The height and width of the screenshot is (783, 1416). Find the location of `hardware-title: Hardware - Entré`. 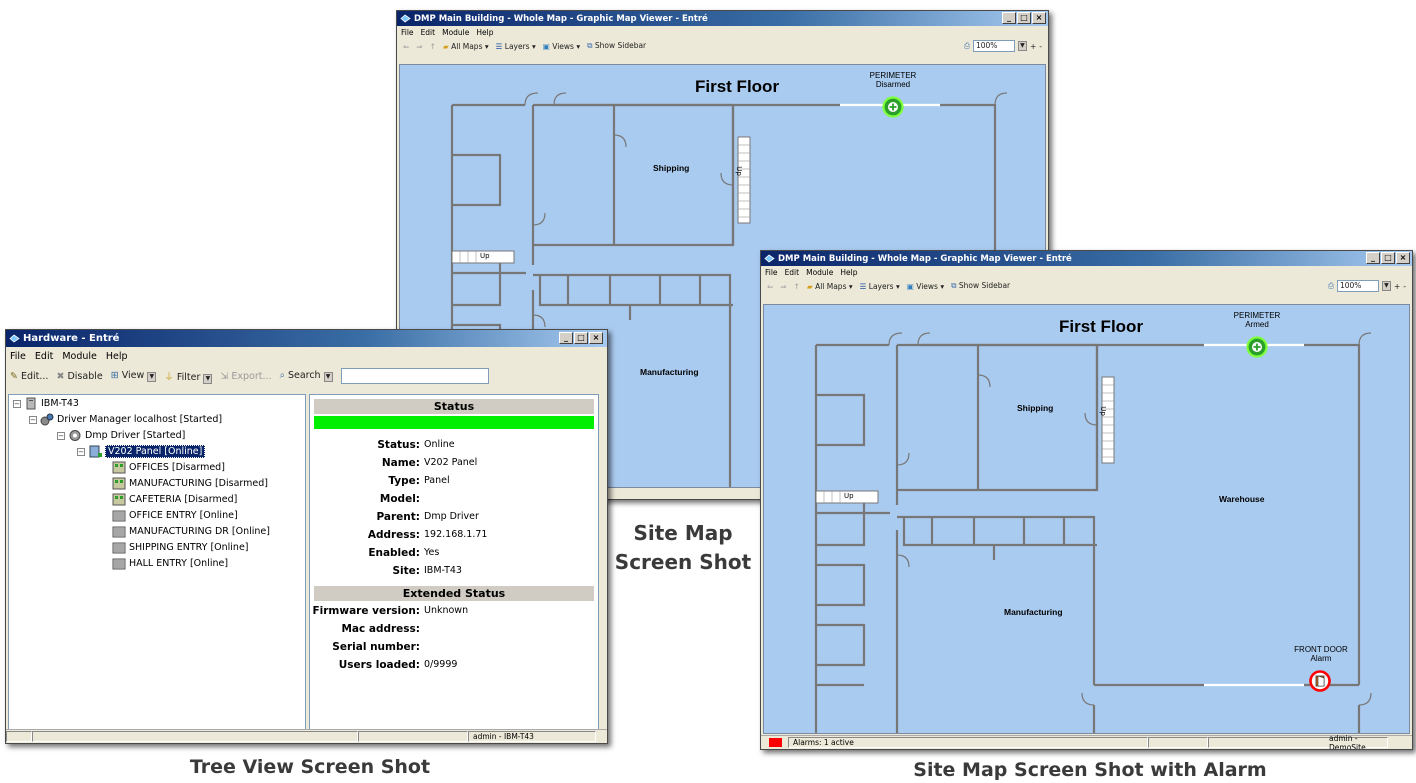

hardware-title: Hardware - Entré is located at coordinates (71, 338).